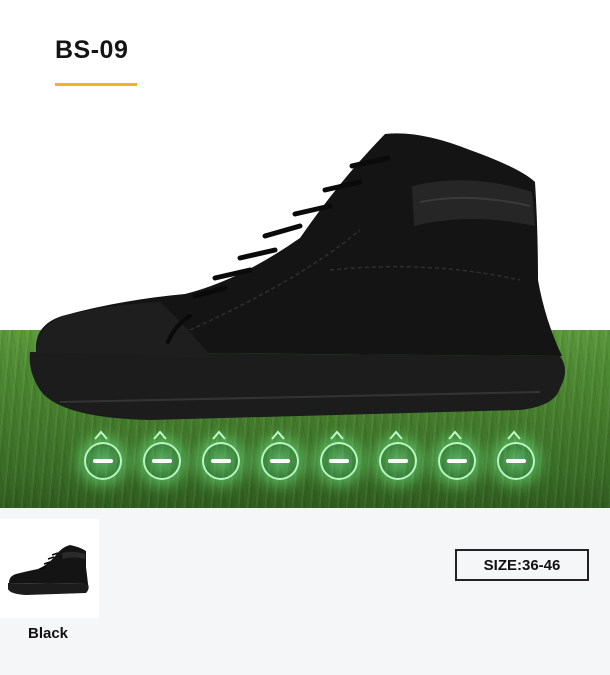  What do you see at coordinates (305, 469) in the screenshot?
I see `pressure-indicators` at bounding box center [305, 469].